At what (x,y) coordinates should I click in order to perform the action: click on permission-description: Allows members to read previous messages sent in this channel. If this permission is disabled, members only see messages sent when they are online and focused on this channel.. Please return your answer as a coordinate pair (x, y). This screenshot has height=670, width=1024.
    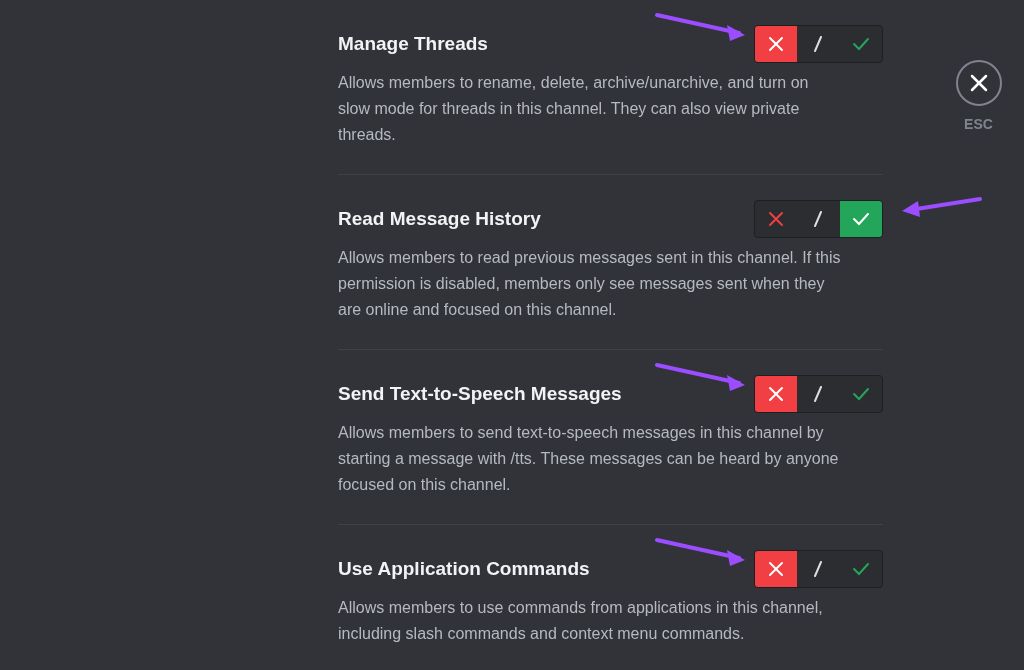
    Looking at the image, I should click on (590, 284).